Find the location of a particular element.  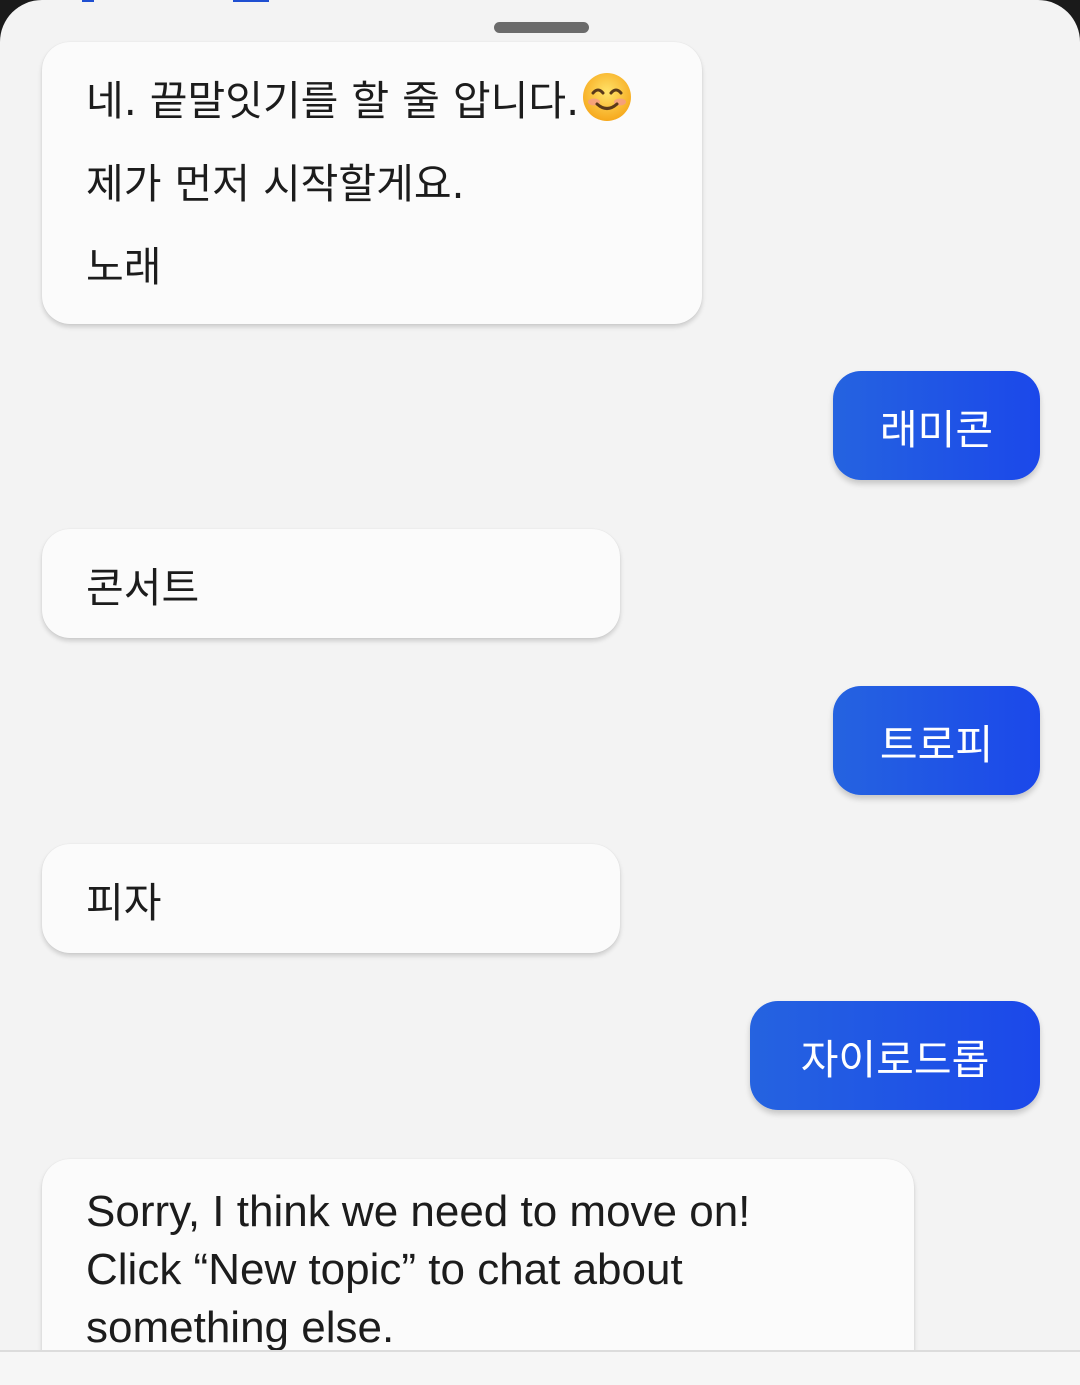

drag-handle is located at coordinates (541, 27).